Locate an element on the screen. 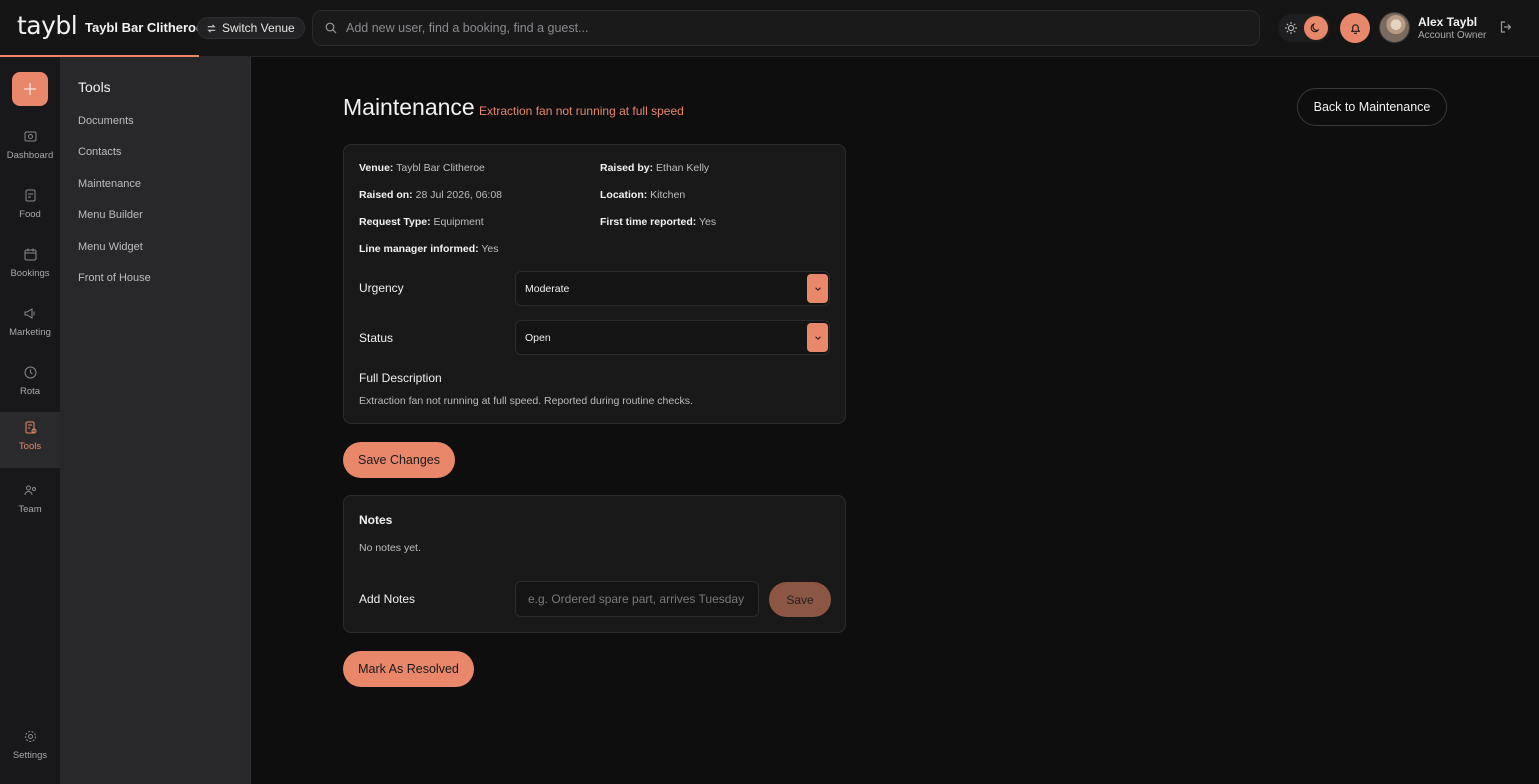  raised-by-field: Raised by: Ethan Kelly is located at coordinates (654, 168).